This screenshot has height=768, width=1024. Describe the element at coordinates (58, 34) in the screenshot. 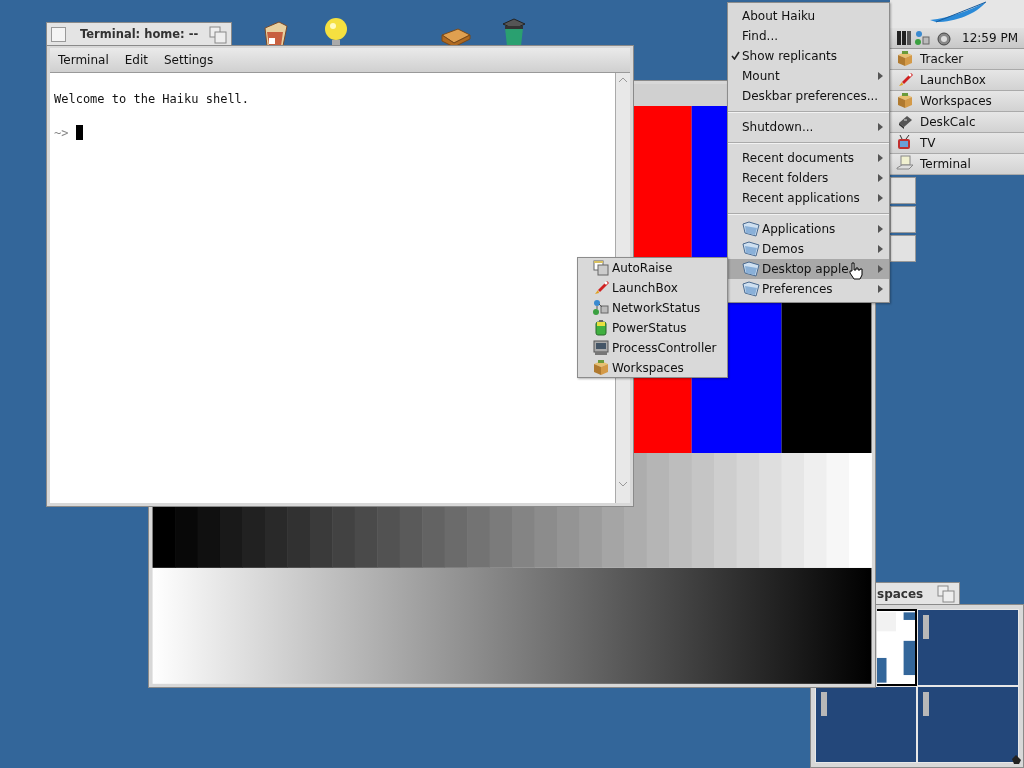

I see `close-button` at that location.